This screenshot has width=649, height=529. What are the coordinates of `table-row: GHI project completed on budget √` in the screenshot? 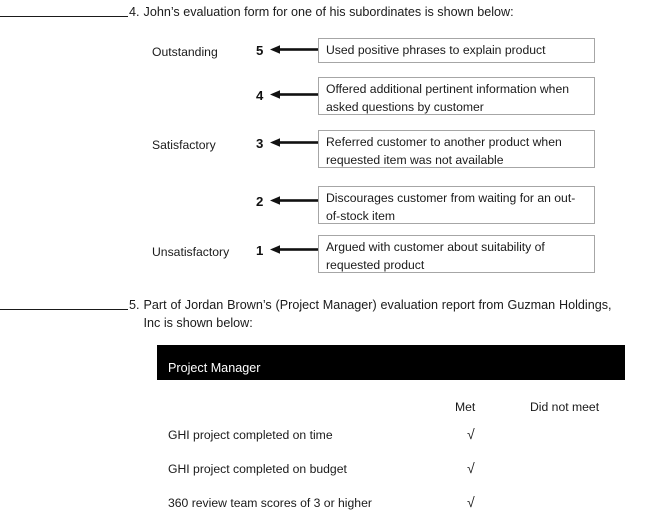 It's located at (391, 477).